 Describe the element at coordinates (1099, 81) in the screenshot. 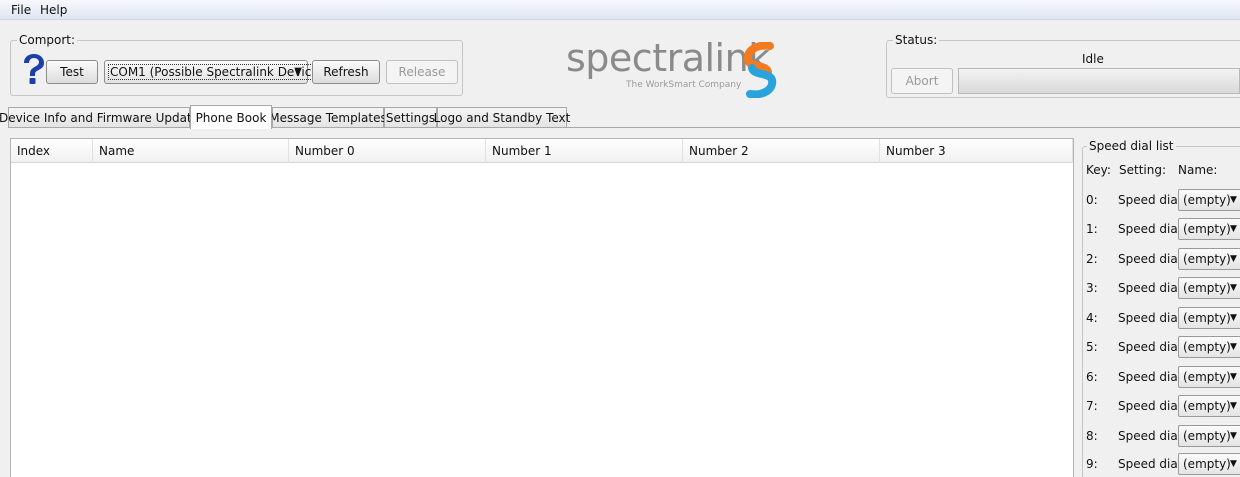

I see `progress-bar` at that location.